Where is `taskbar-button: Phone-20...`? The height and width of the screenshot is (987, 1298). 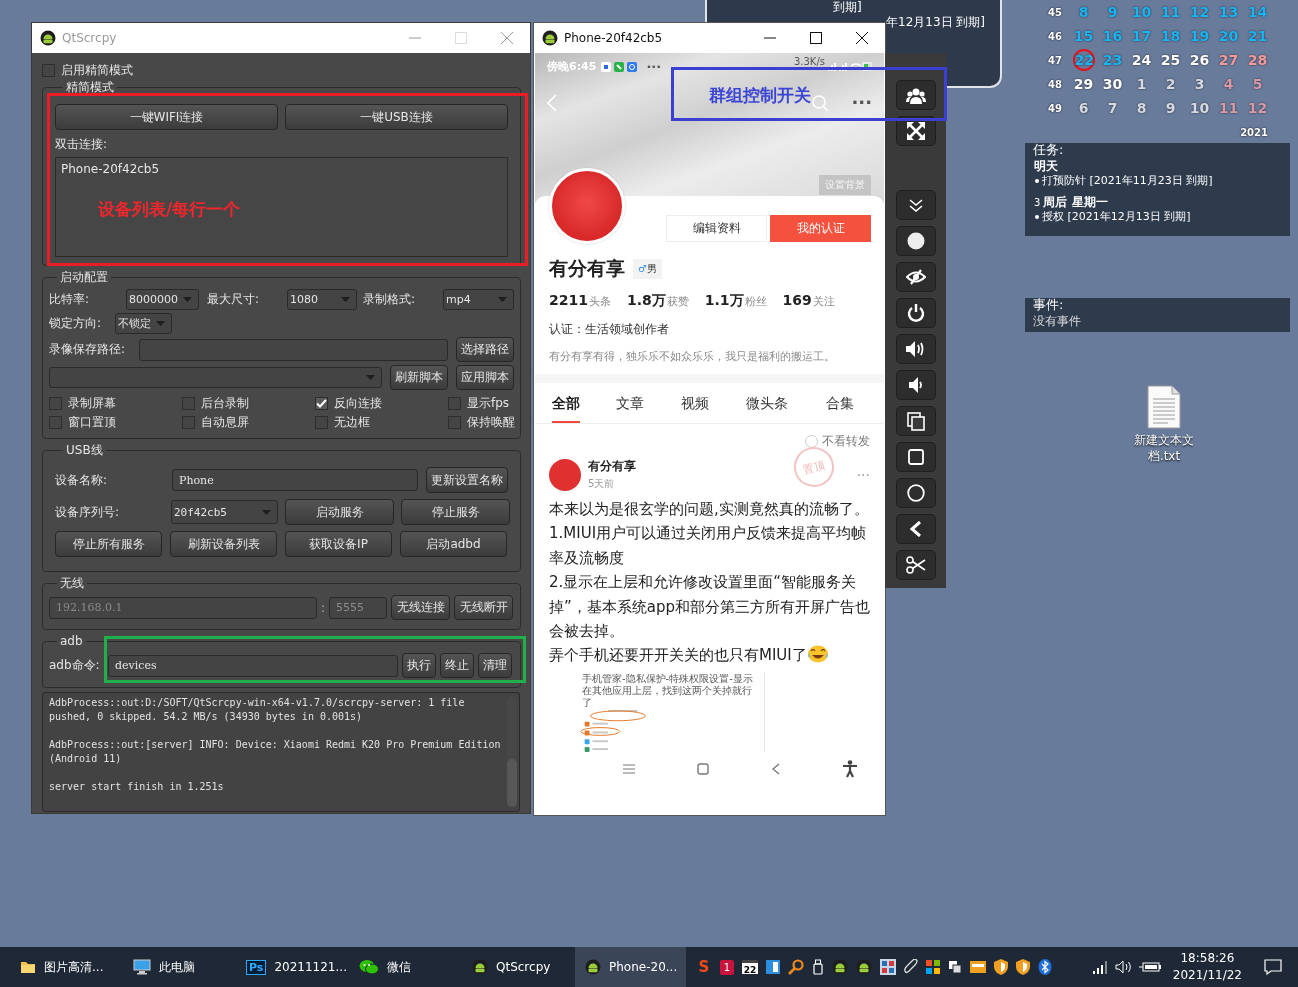 taskbar-button: Phone-20... is located at coordinates (630, 967).